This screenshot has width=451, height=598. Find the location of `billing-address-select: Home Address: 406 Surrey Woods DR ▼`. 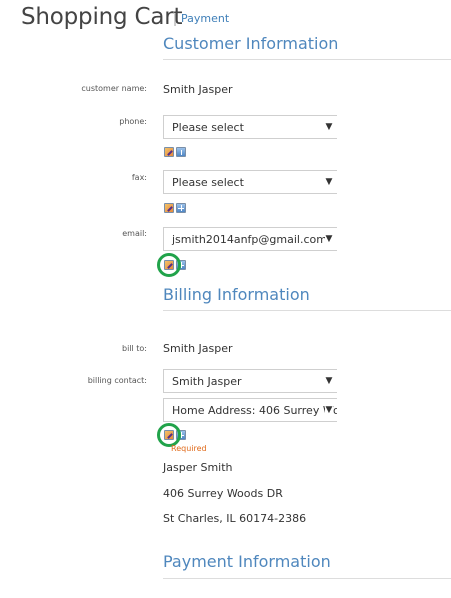

billing-address-select: Home Address: 406 Surrey Woods DR ▼ is located at coordinates (250, 410).